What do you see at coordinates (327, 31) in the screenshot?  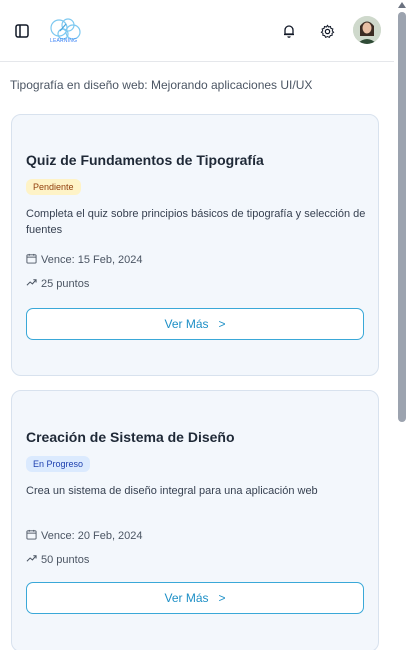 I see `gear-icon` at bounding box center [327, 31].